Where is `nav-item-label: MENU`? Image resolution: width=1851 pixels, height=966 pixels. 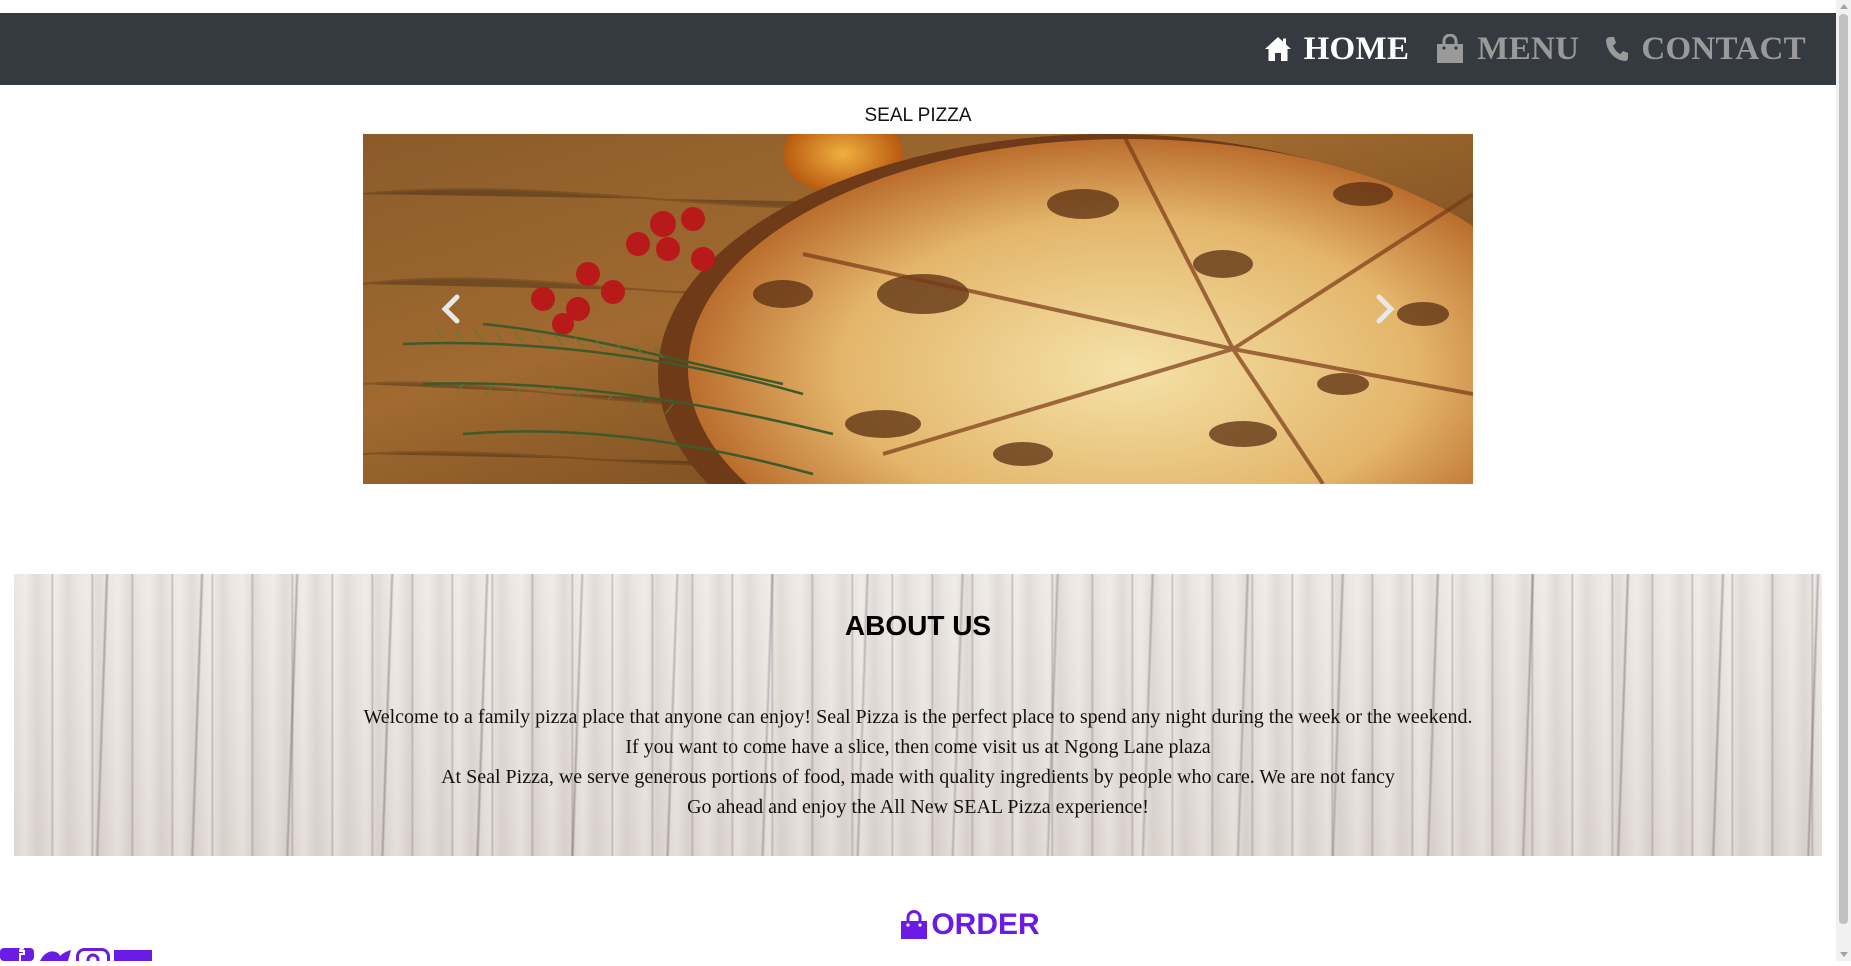
nav-item-label: MENU is located at coordinates (1528, 48).